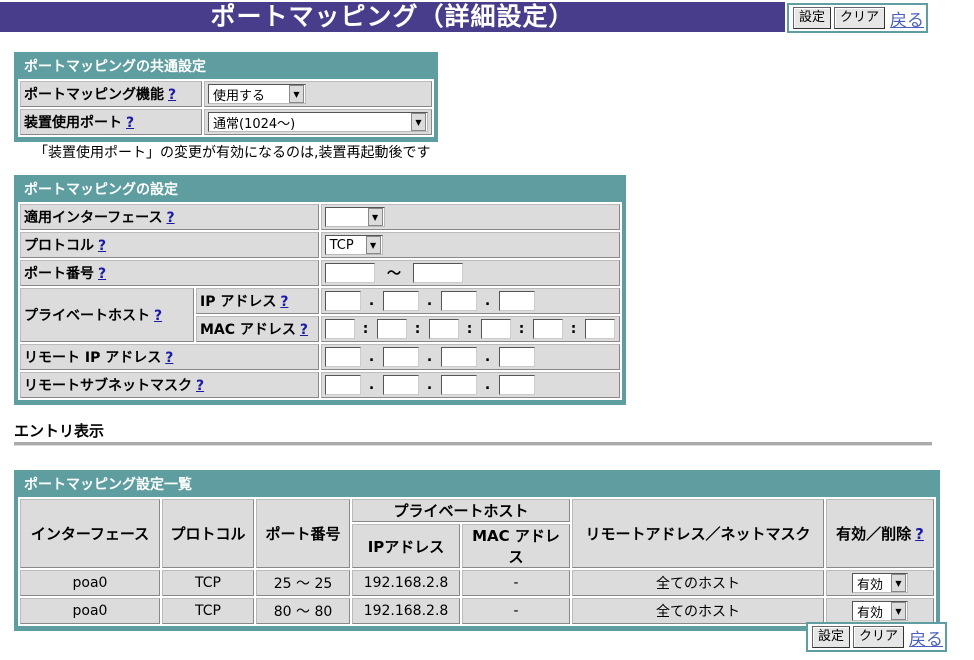 This screenshot has height=660, width=974. I want to click on protocol-value: TCP, so click(341, 245).